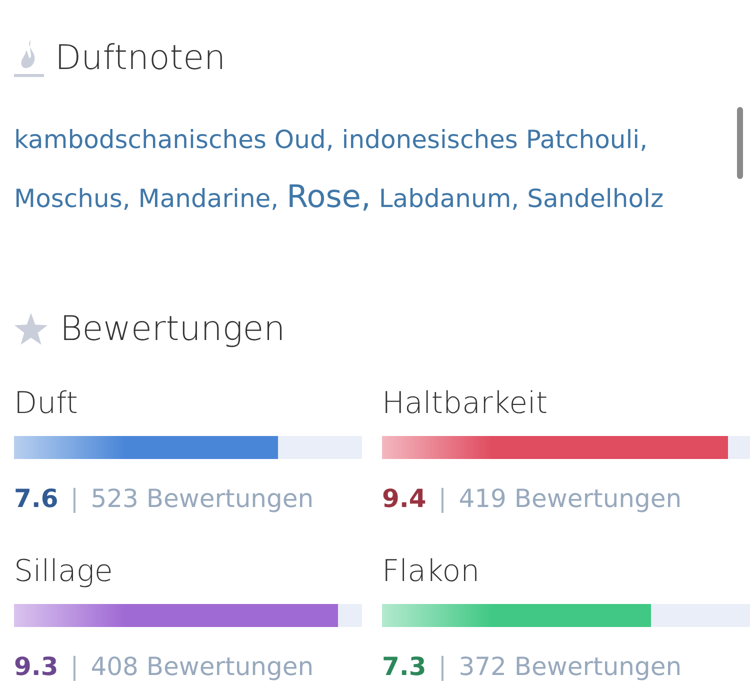 Image resolution: width=750 pixels, height=697 pixels. I want to click on rating-count: 408 Bewertungen, so click(202, 667).